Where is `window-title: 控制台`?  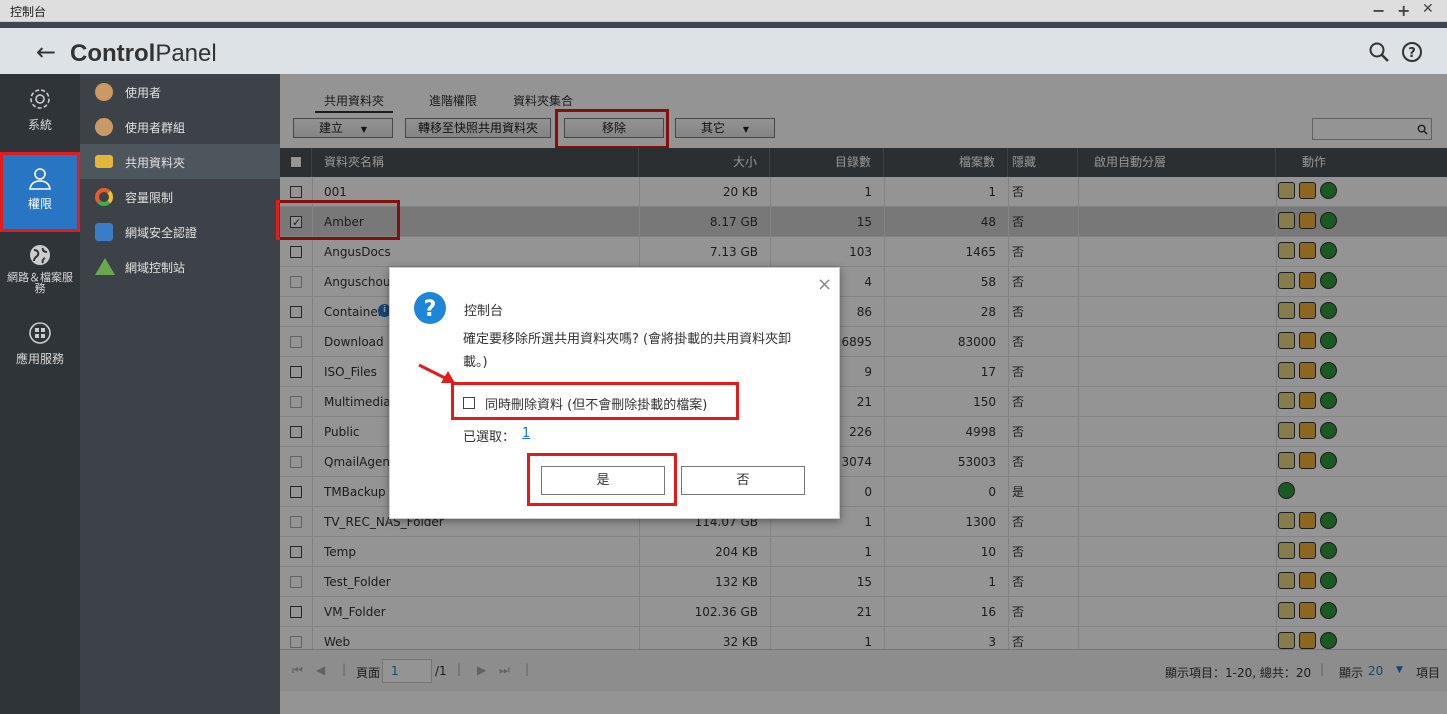
window-title: 控制台 is located at coordinates (28, 12).